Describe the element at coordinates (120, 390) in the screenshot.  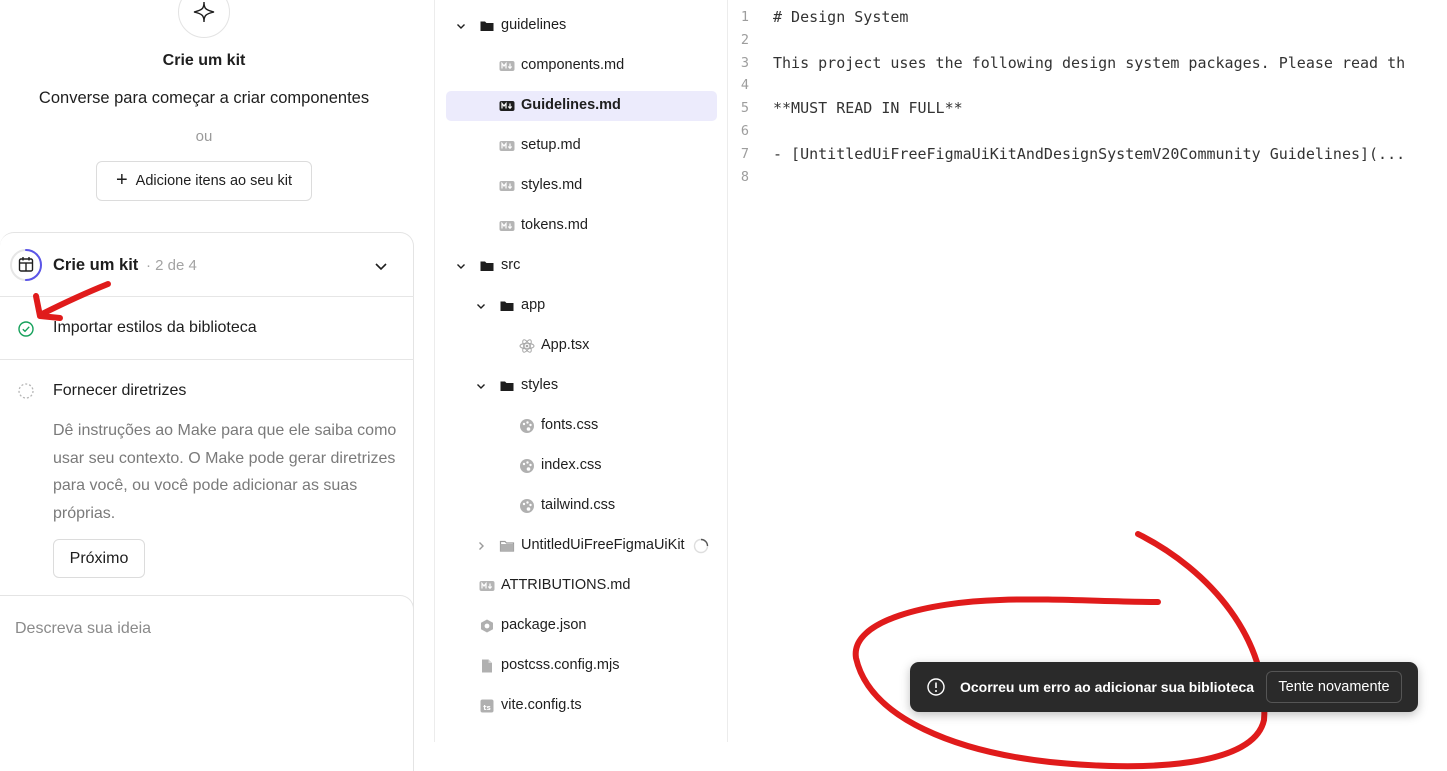
I see `step-label: Fornecer diretrizes` at that location.